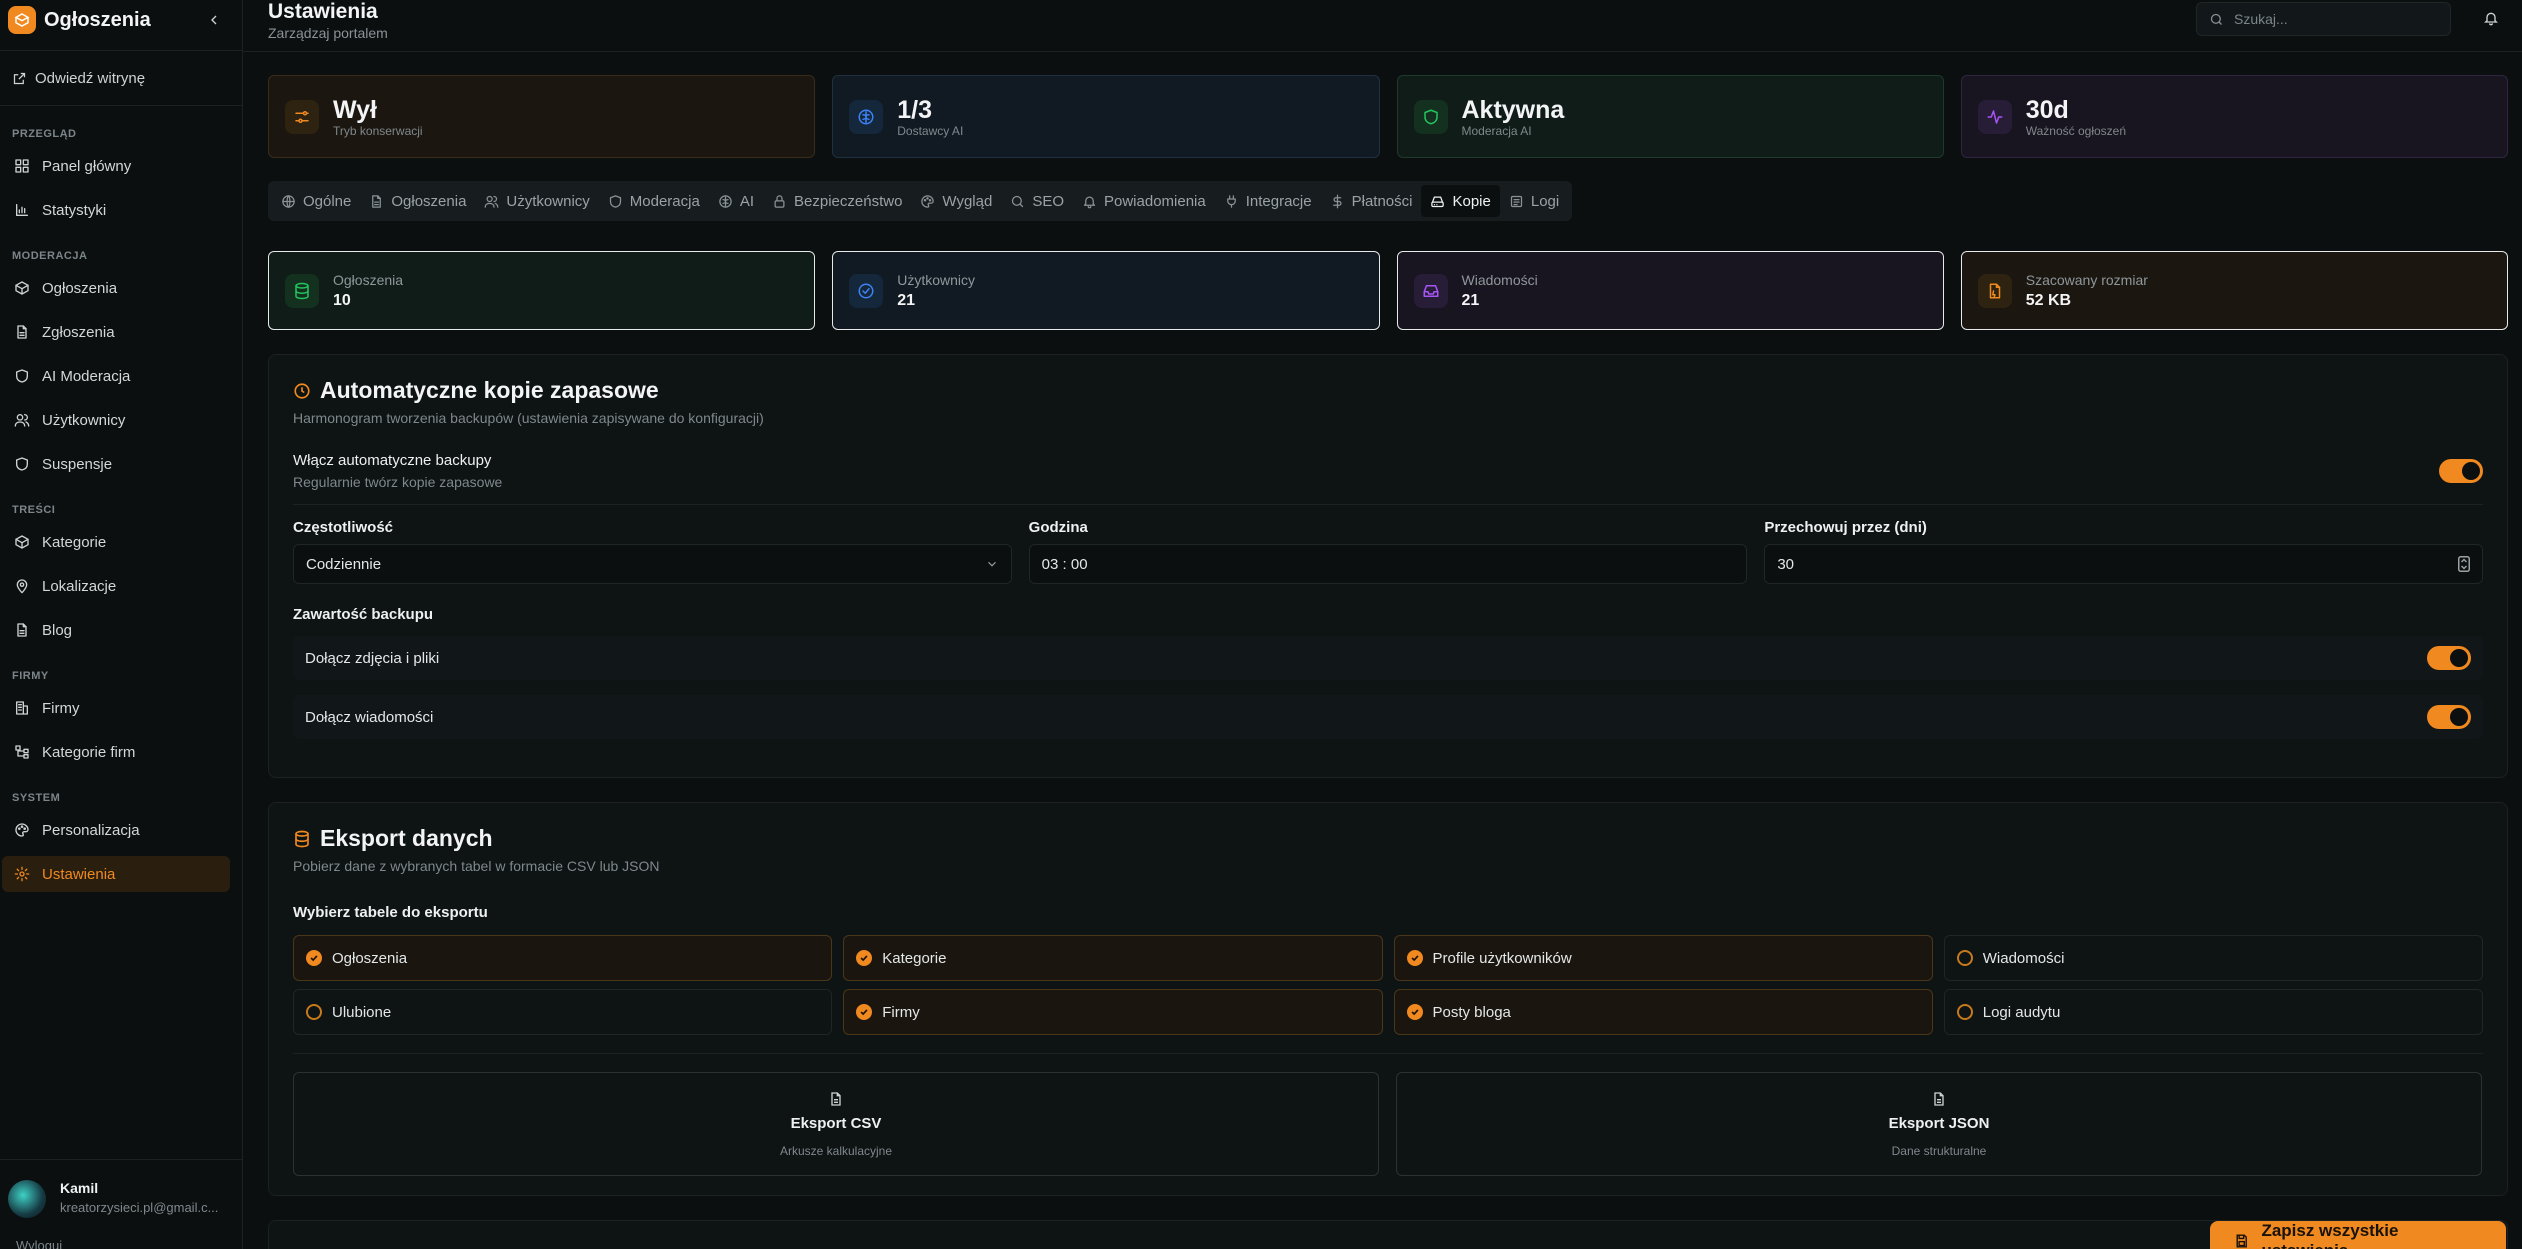 The height and width of the screenshot is (1249, 2522). I want to click on tab-ogłoszenia: Ogłoszenia, so click(417, 201).